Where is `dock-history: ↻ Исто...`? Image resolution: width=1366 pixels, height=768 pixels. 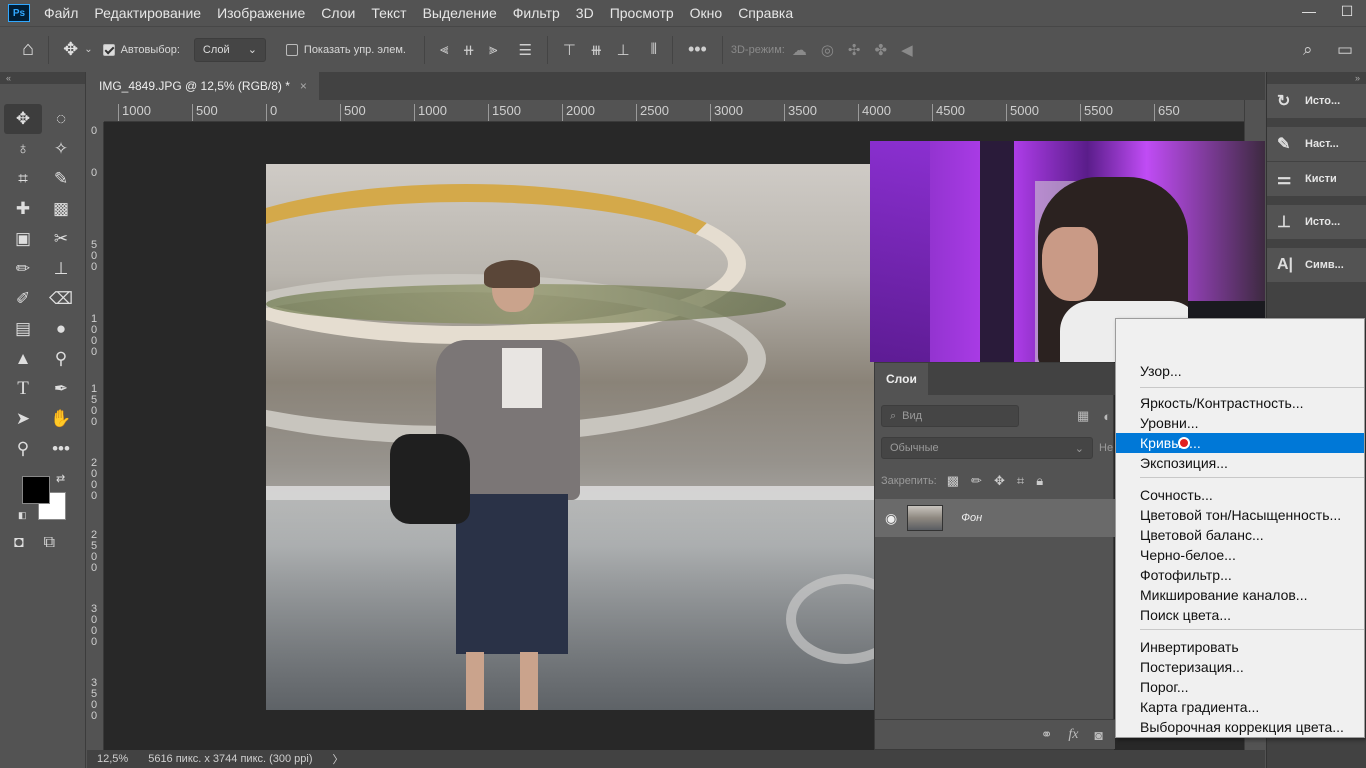 dock-history: ↻ Исто... is located at coordinates (1316, 101).